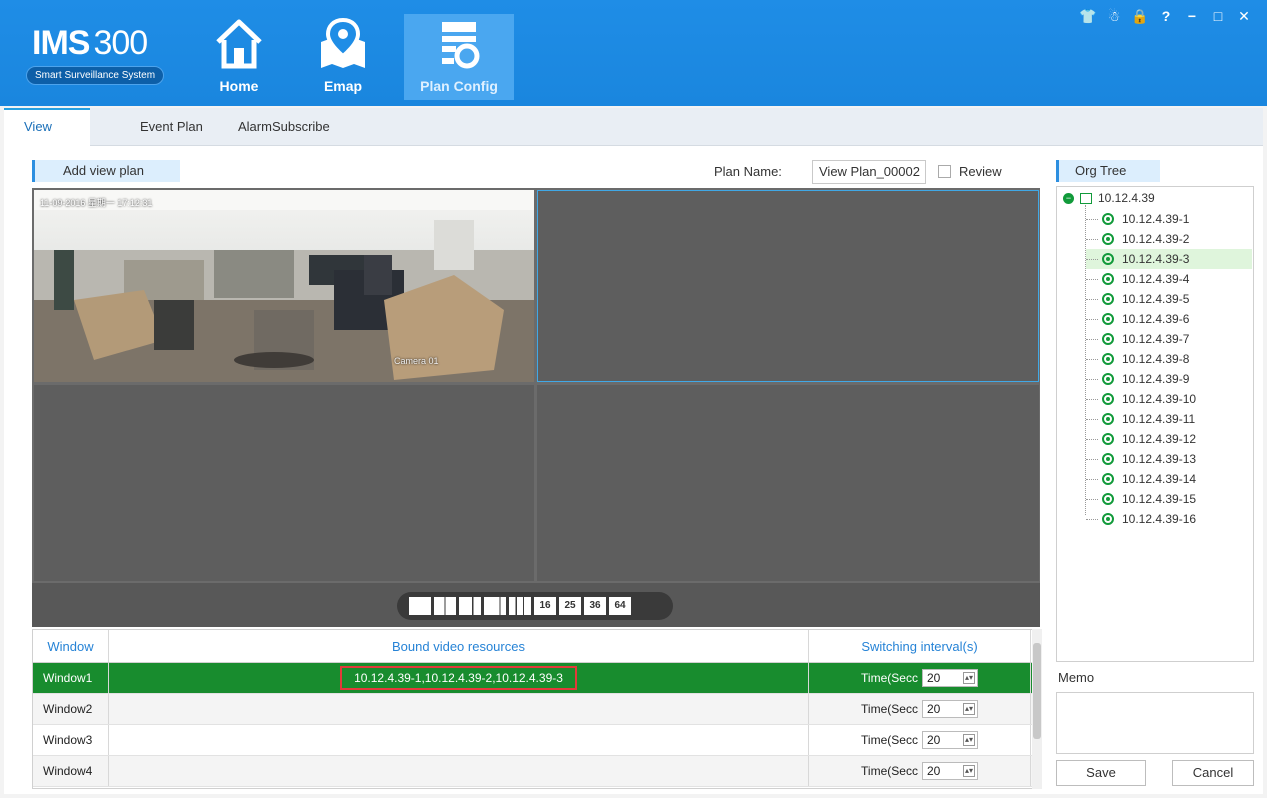 This screenshot has height=798, width=1267. I want to click on tree-item-label: 10.12.4.39-12, so click(1159, 439).